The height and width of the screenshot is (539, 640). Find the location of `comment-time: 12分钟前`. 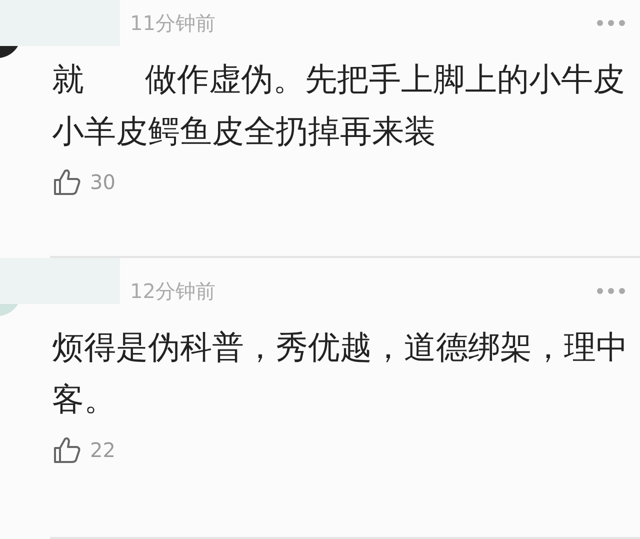

comment-time: 12分钟前 is located at coordinates (173, 291).